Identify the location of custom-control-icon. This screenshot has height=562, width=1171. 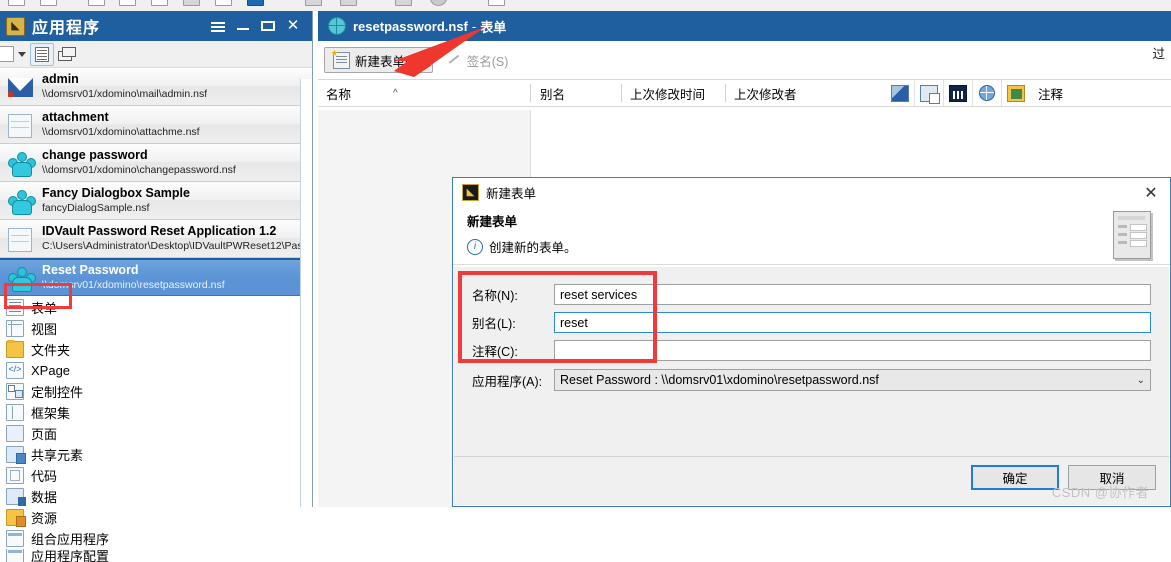
(15, 391).